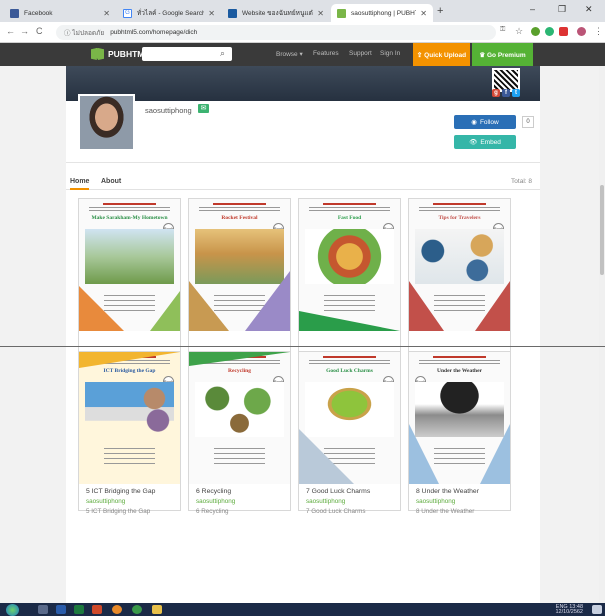  What do you see at coordinates (60, 13) in the screenshot?
I see `browser-tab-facebook: Facebook ✕` at bounding box center [60, 13].